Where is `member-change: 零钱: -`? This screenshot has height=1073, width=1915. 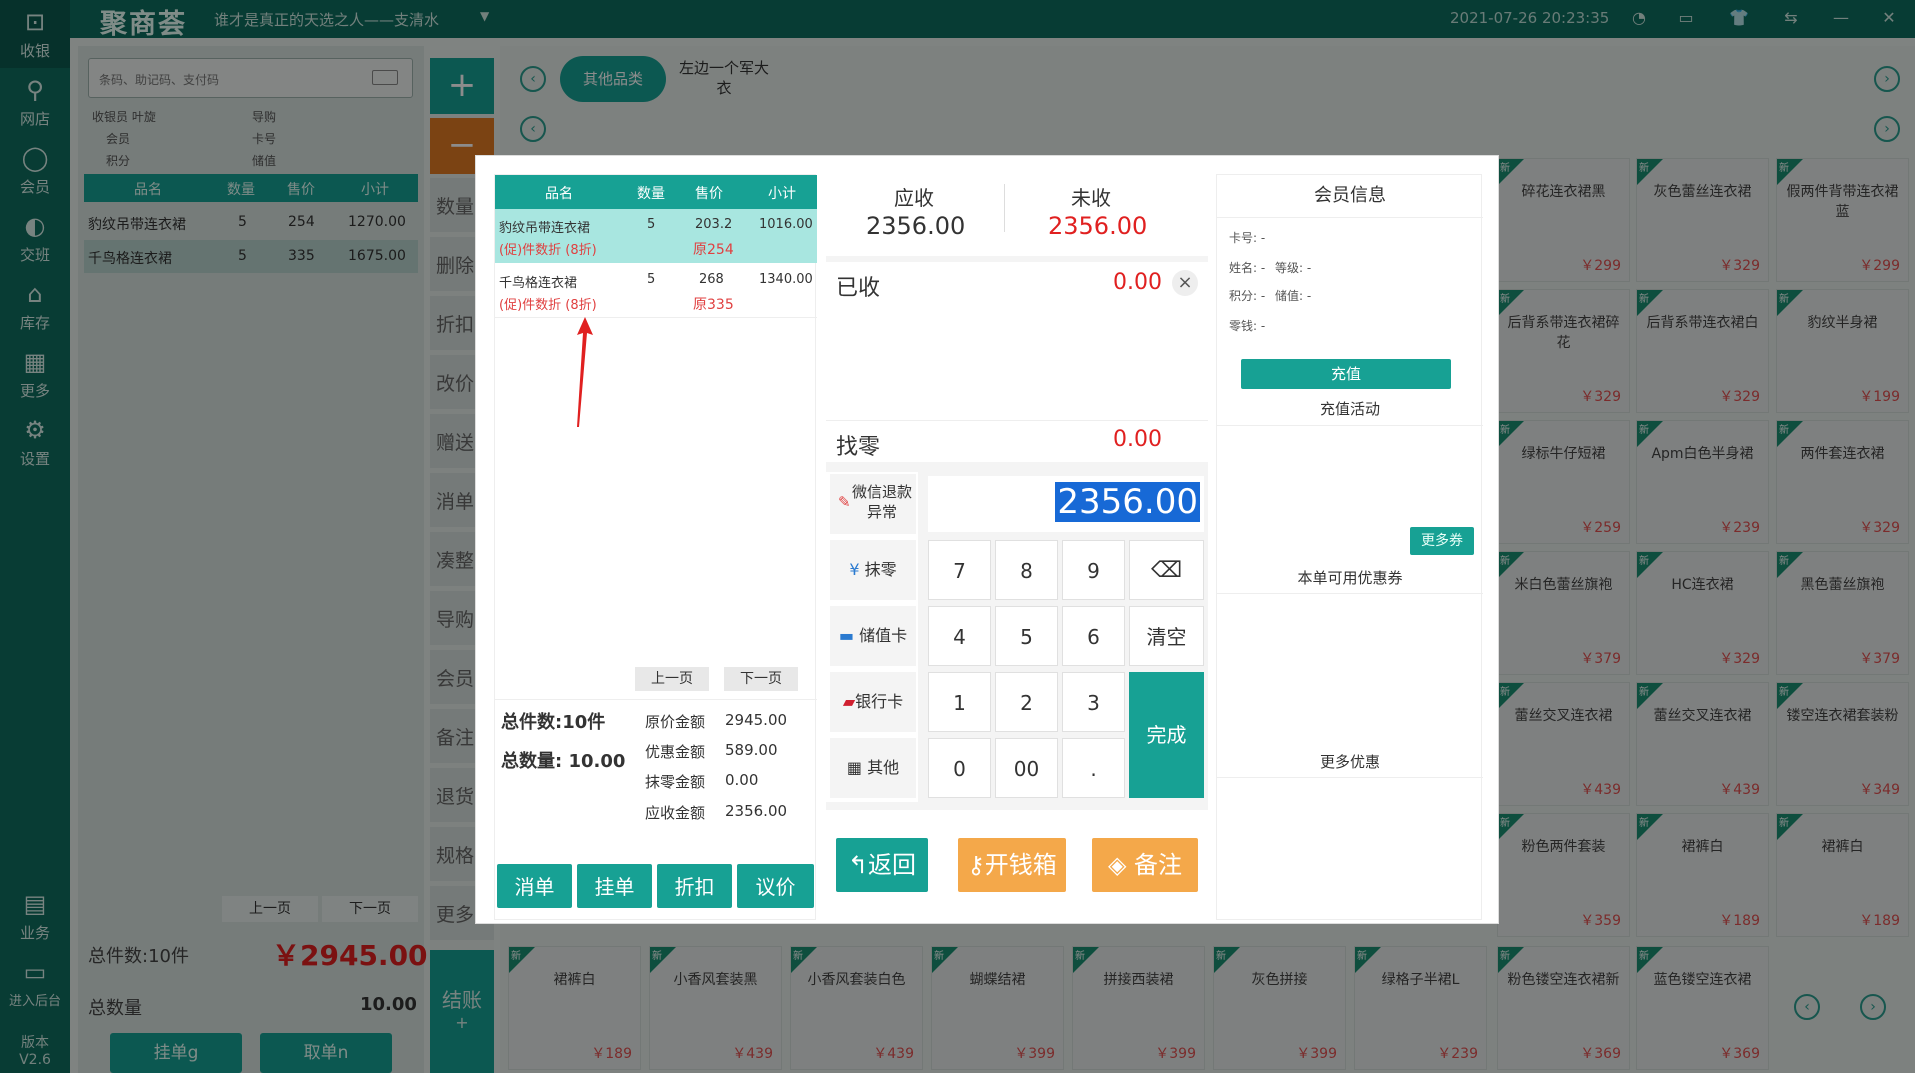 member-change: 零钱: - is located at coordinates (1247, 326).